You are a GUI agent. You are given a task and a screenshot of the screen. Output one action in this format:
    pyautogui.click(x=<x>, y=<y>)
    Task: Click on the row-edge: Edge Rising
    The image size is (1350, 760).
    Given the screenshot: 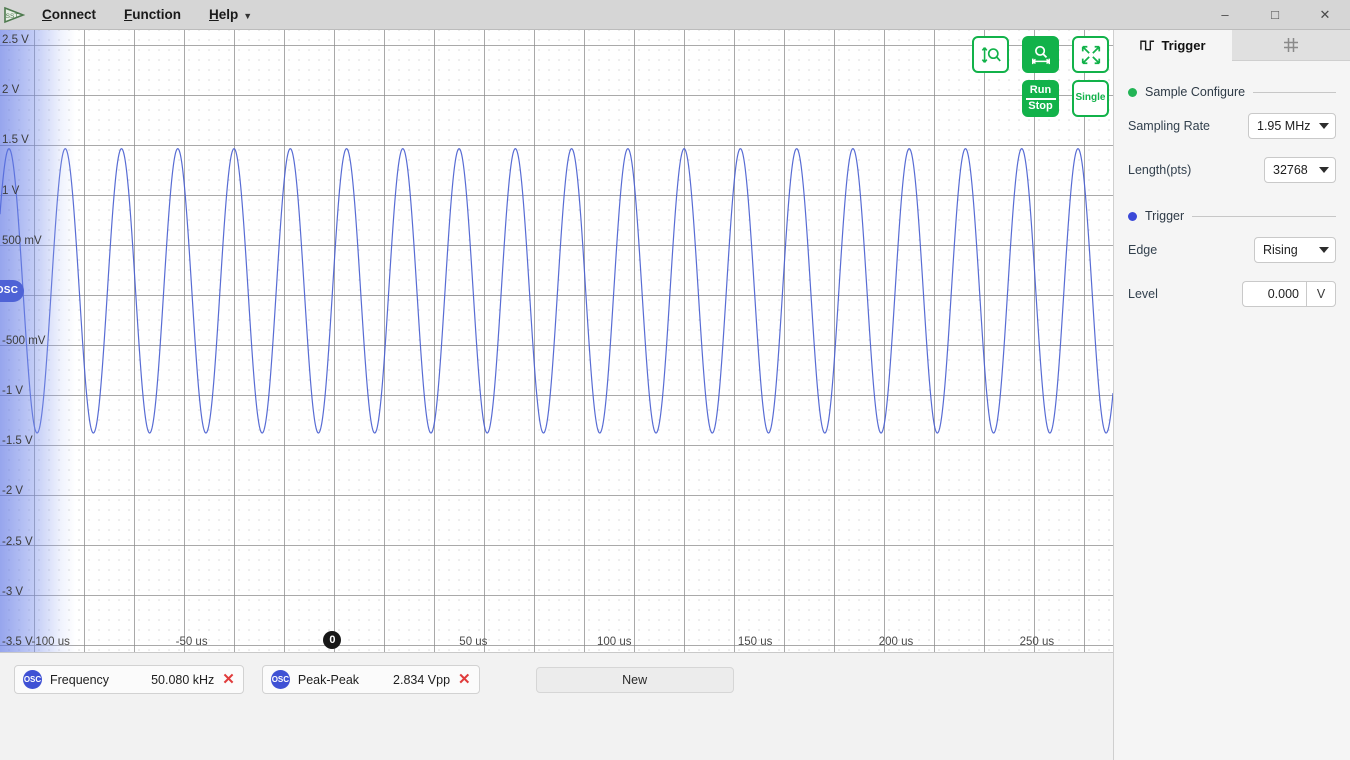 What is the action you would take?
    pyautogui.click(x=1232, y=250)
    